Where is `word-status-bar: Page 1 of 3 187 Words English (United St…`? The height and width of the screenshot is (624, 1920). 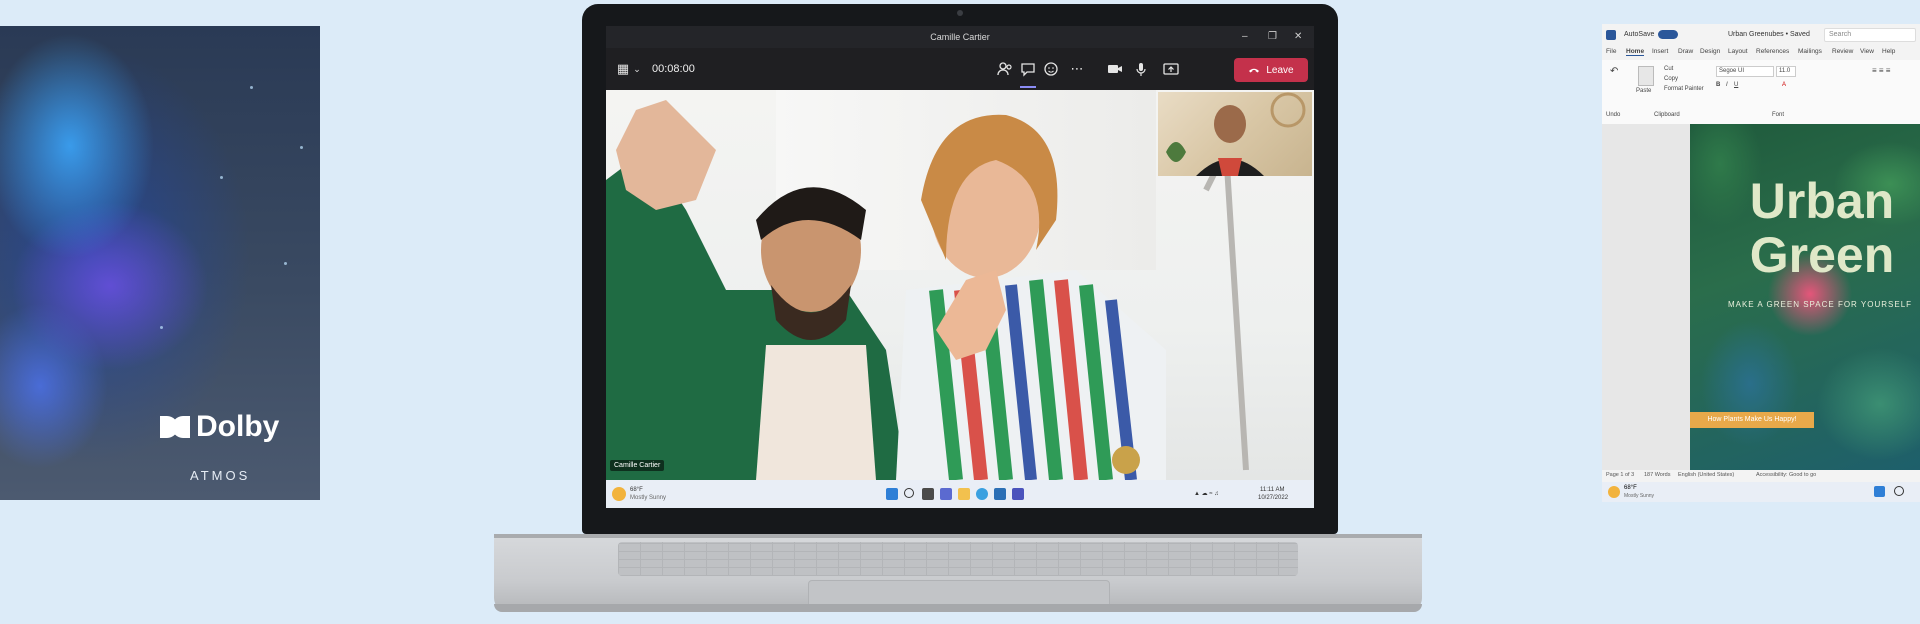
word-status-bar: Page 1 of 3 187 Words English (United St… is located at coordinates (1761, 476).